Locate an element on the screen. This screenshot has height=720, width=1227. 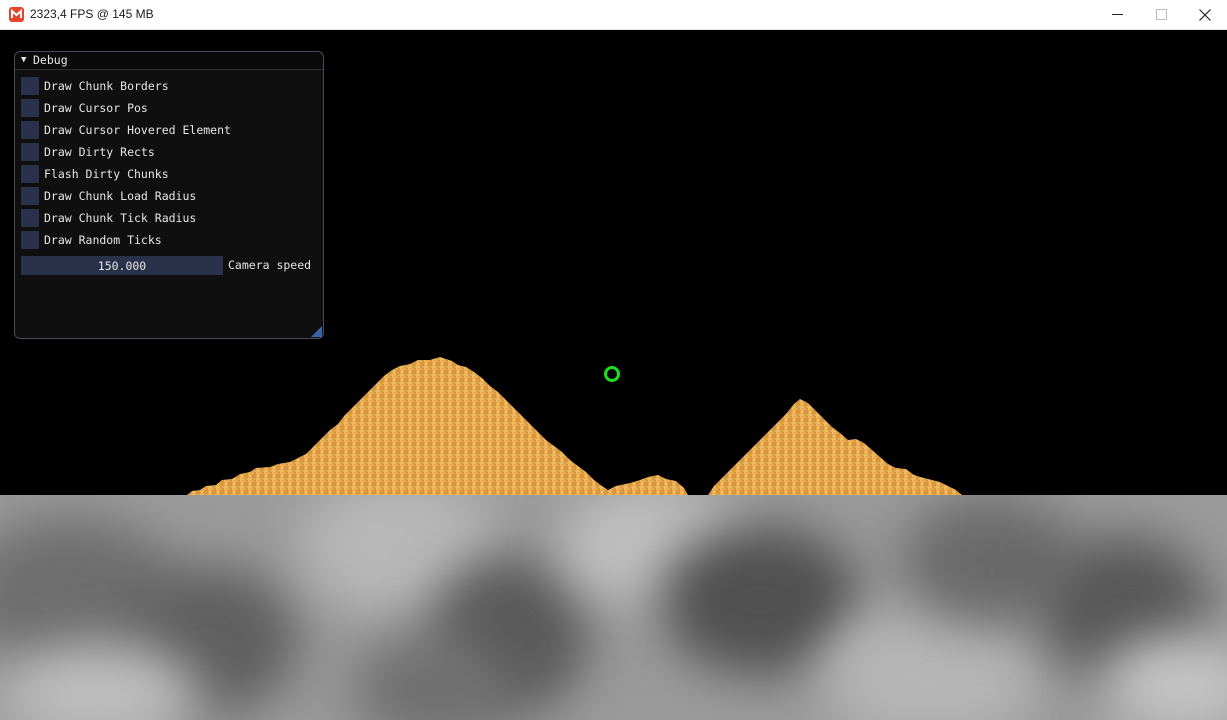
cursor-ring-icon is located at coordinates (612, 374).